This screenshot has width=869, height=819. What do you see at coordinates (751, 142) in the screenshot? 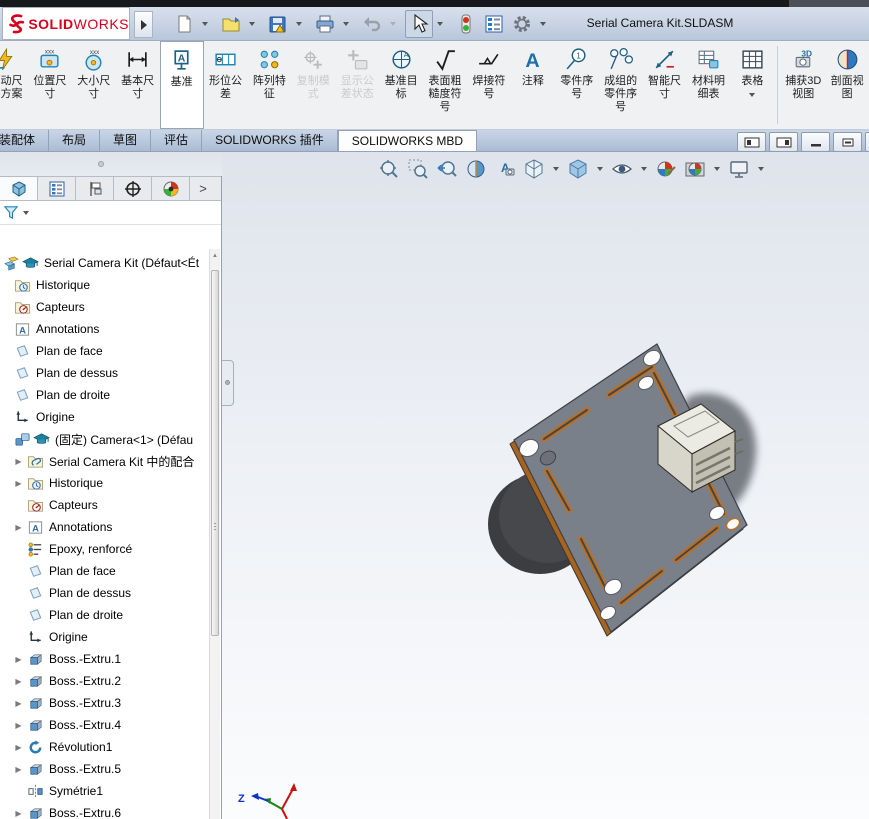
I see `collapse-pane-left-button` at bounding box center [751, 142].